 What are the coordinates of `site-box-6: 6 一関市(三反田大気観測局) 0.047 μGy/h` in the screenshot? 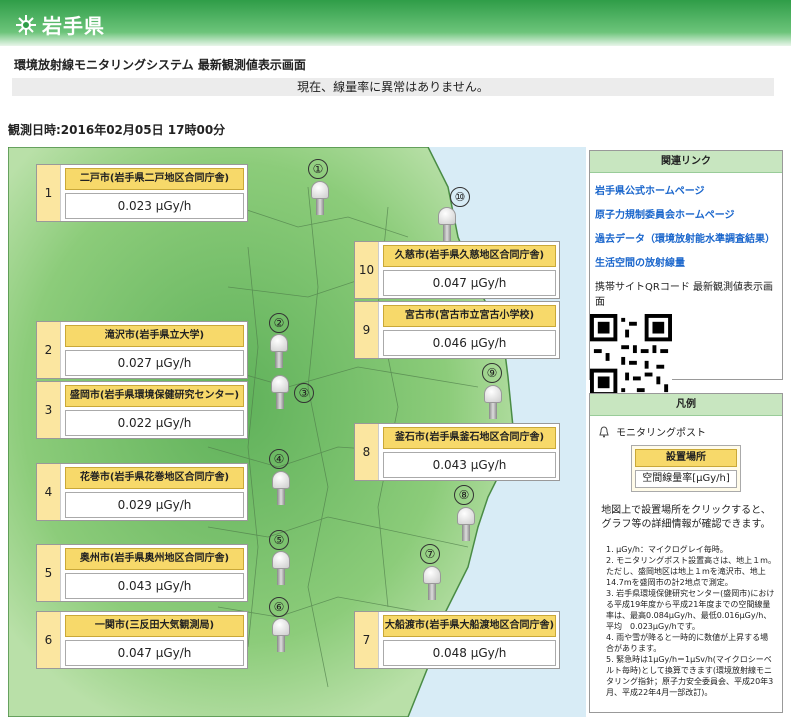 It's located at (142, 640).